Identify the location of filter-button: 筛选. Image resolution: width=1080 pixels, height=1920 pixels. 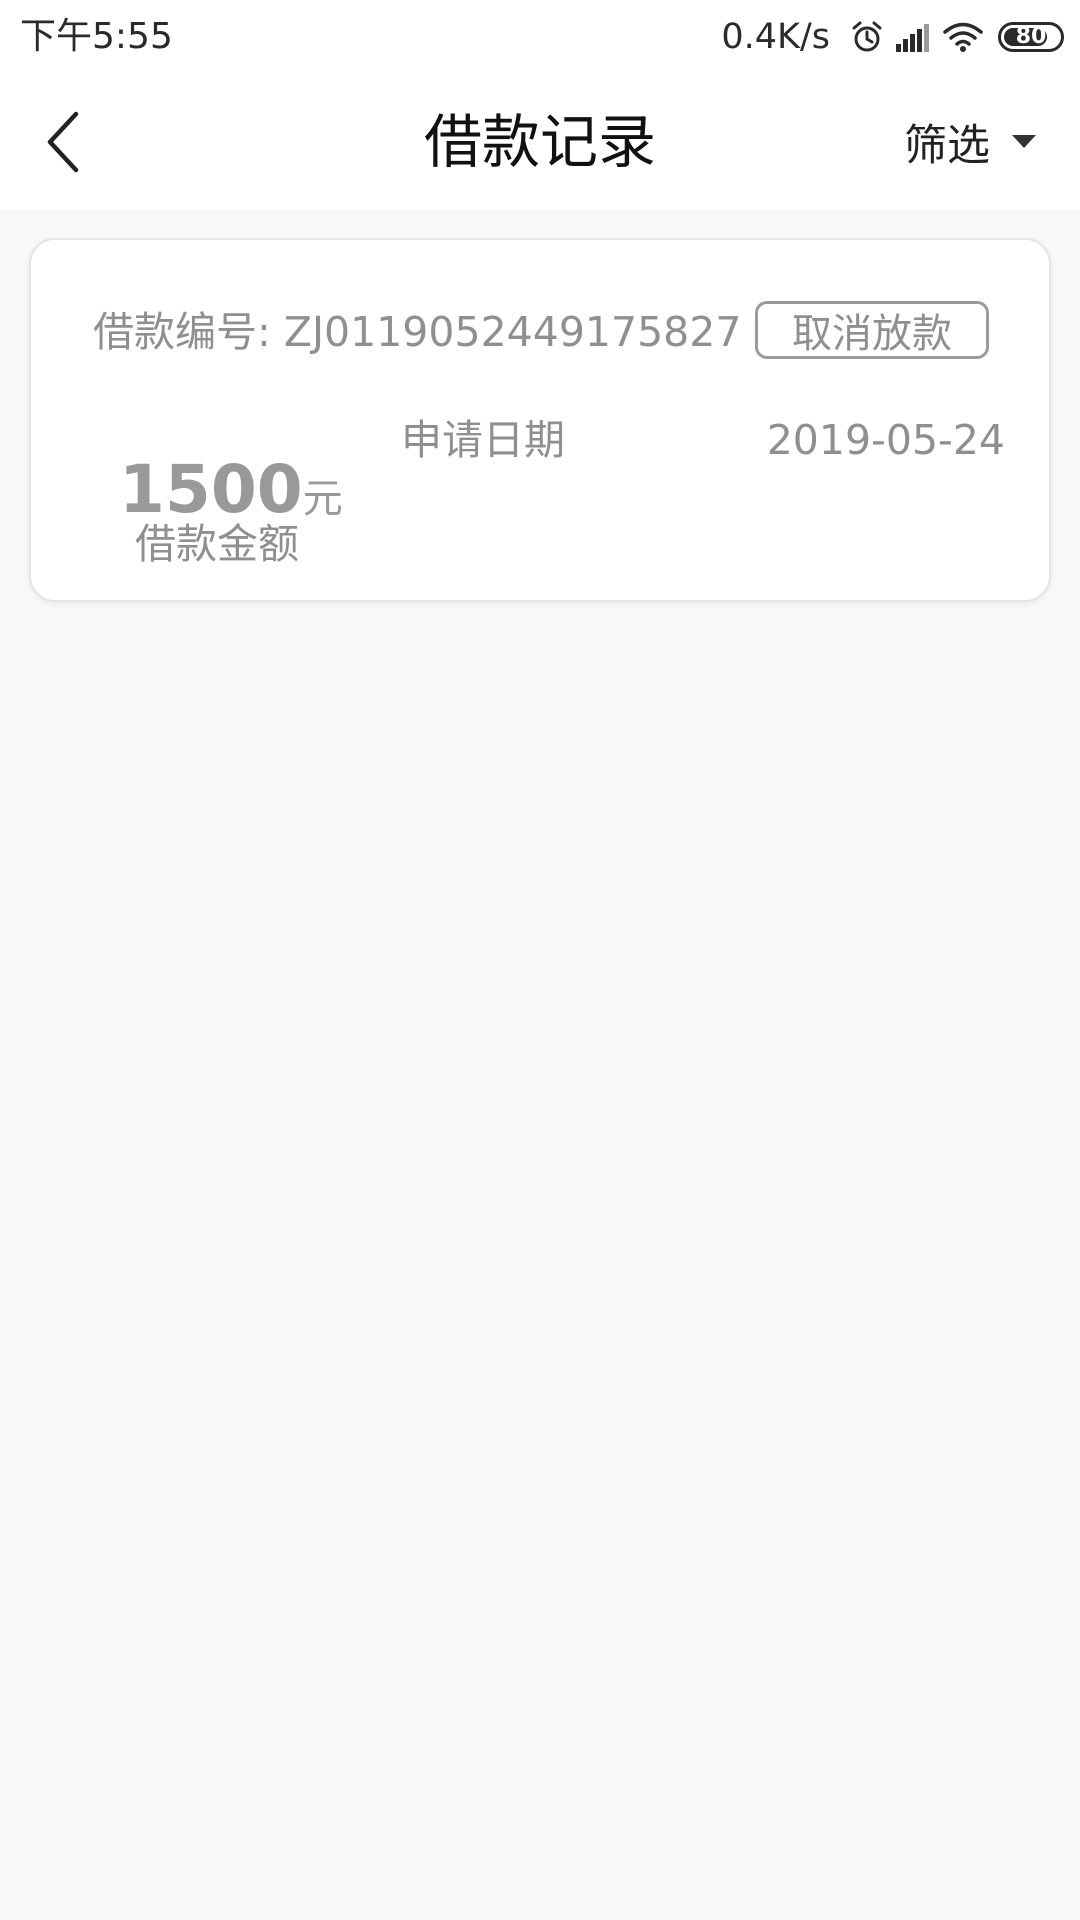
(970, 142).